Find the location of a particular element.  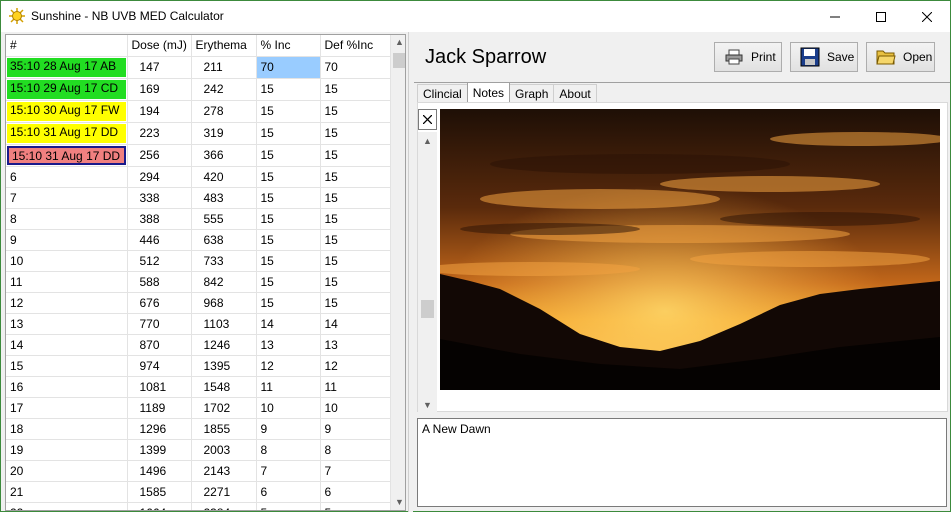

close-image-button is located at coordinates (427, 119).